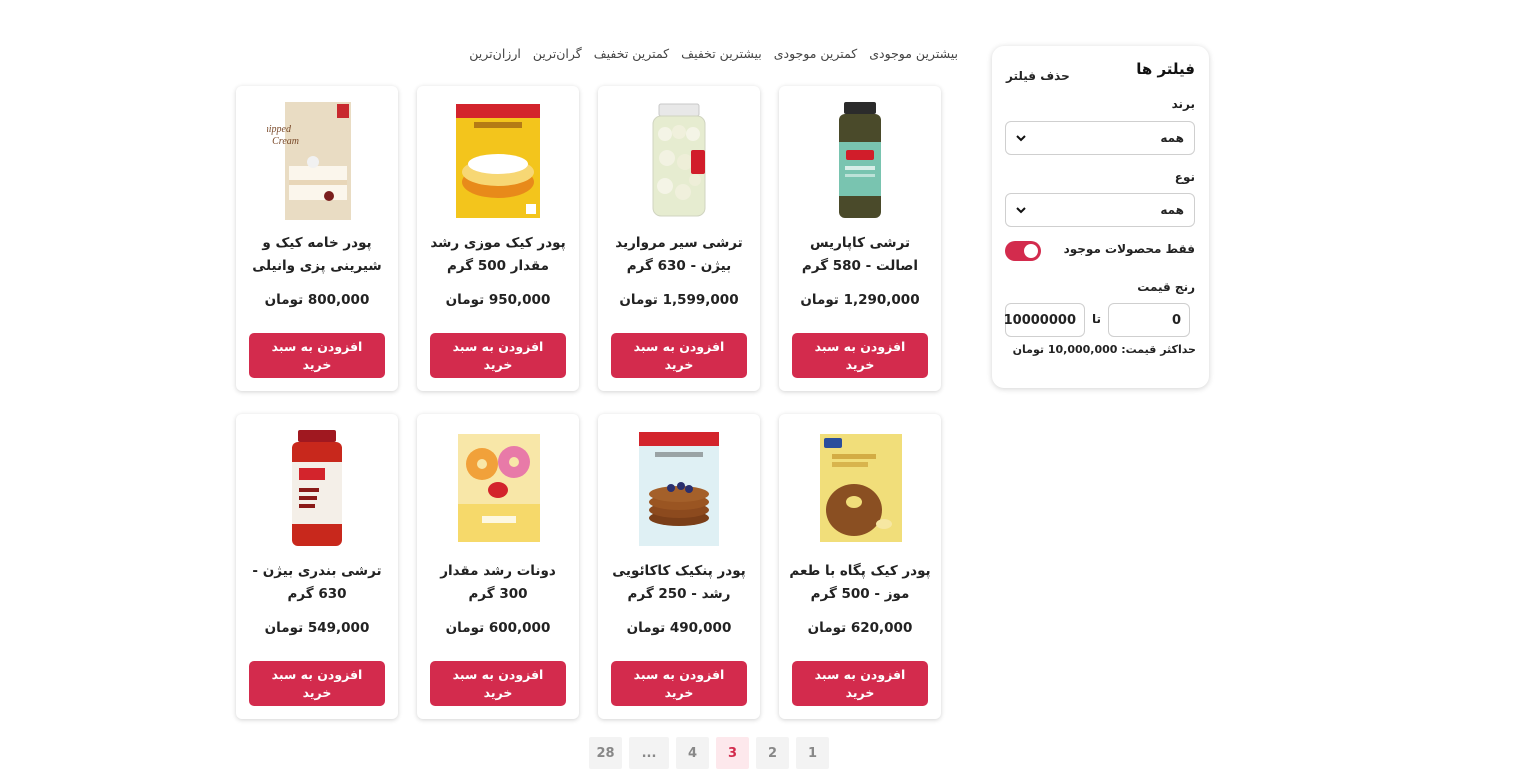 The image size is (1513, 769). I want to click on product-name: ترشی کاپاریس اصالت - 580 گرم, so click(860, 255).